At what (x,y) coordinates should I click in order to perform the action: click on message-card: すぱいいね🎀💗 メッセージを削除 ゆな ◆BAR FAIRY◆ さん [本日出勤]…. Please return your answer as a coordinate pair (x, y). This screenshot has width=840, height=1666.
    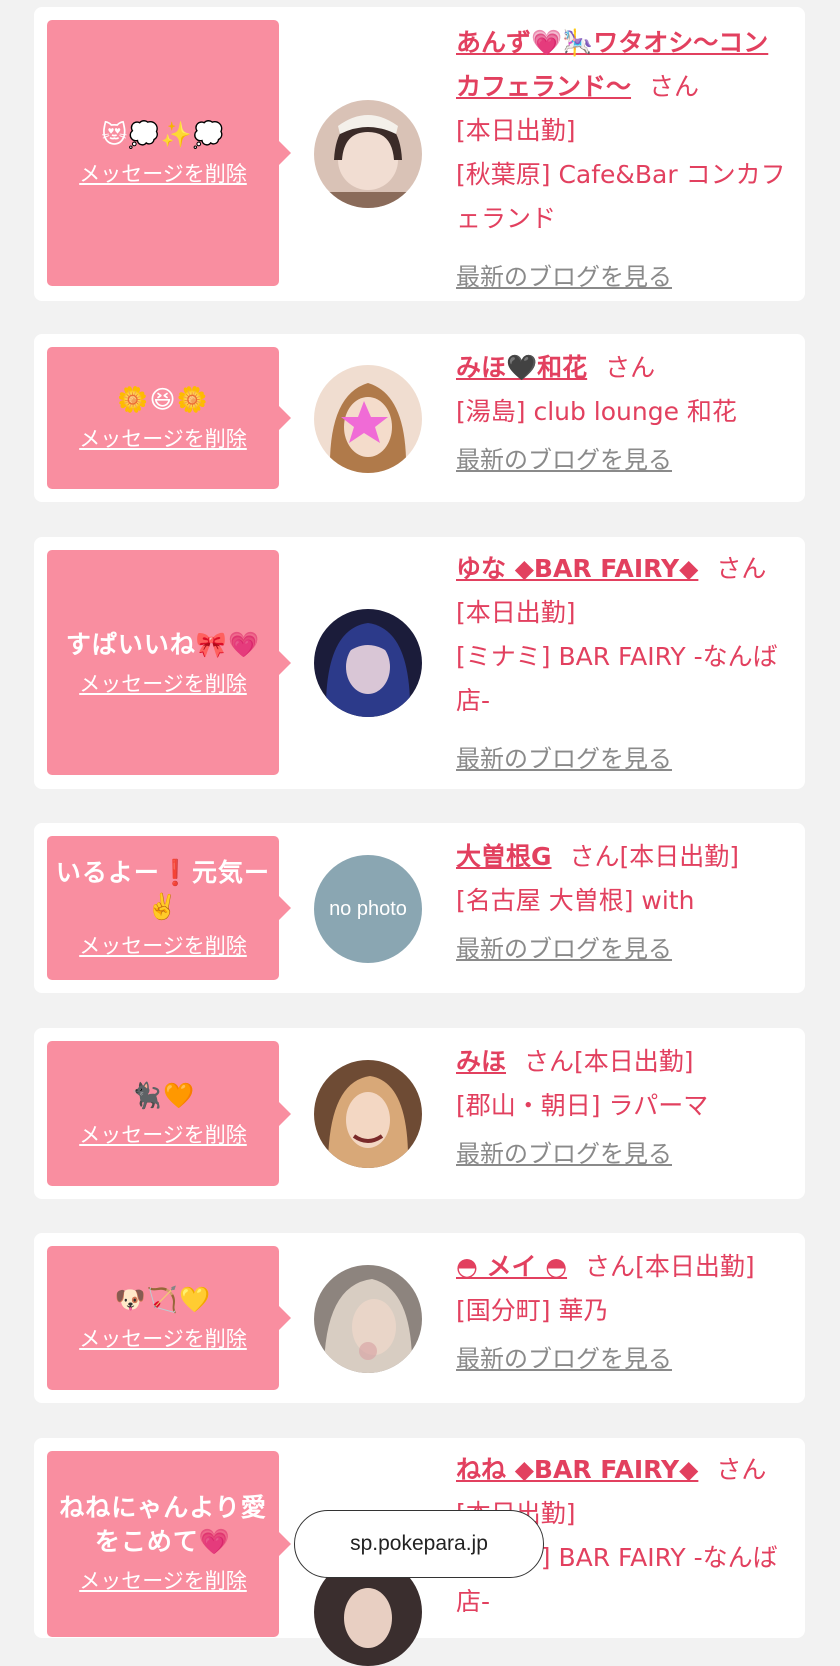
    Looking at the image, I should click on (419, 663).